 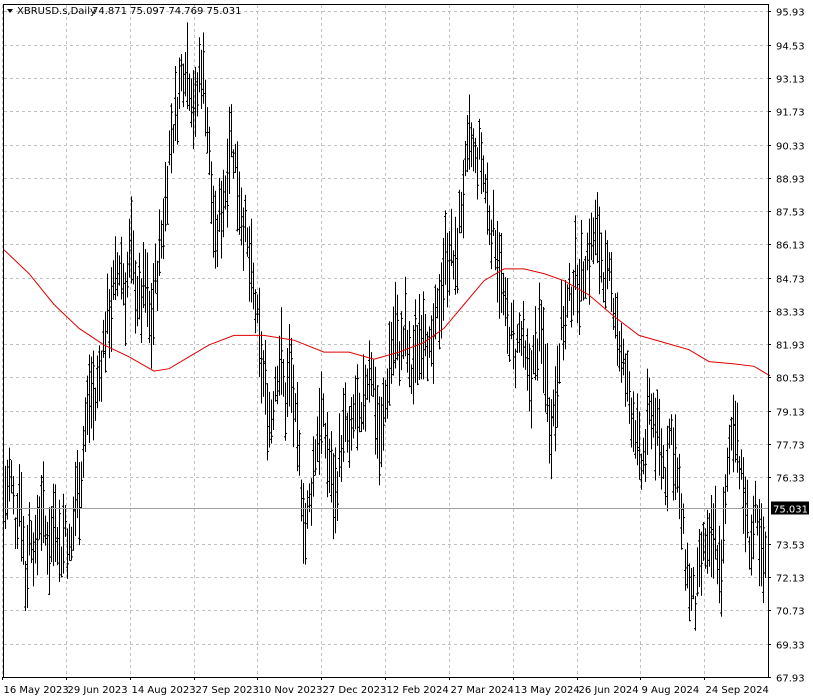 What do you see at coordinates (790, 280) in the screenshot?
I see `price-tick-label: 84.73` at bounding box center [790, 280].